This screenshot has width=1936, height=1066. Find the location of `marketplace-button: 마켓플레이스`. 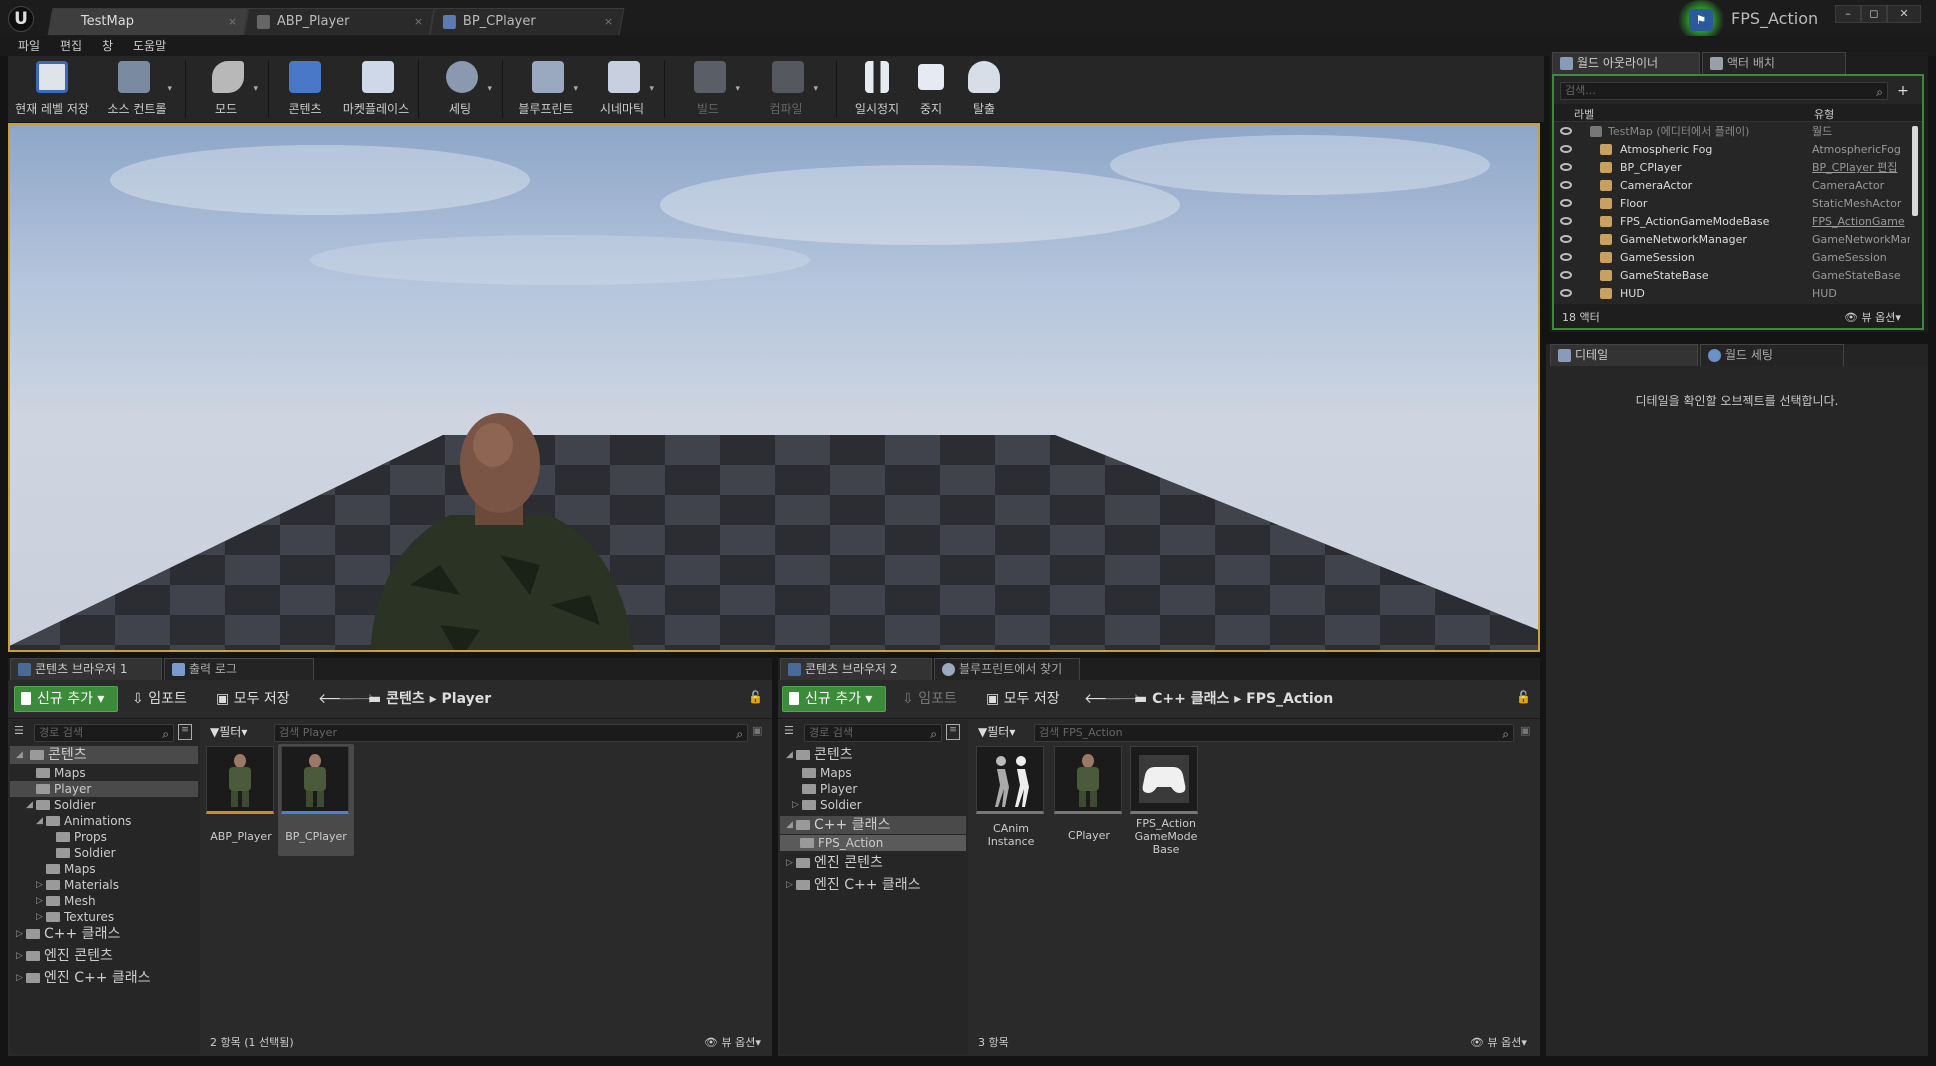

marketplace-button: 마켓플레이스 is located at coordinates (376, 89).